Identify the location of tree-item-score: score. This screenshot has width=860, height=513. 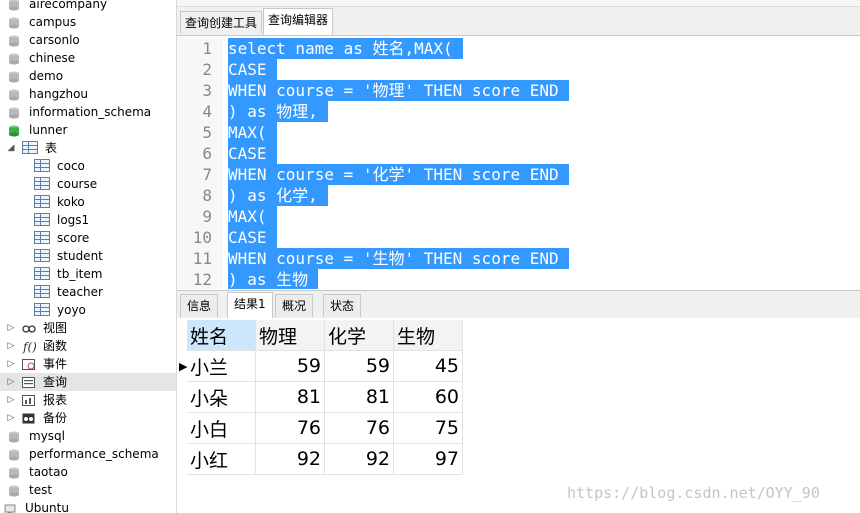
(88, 238).